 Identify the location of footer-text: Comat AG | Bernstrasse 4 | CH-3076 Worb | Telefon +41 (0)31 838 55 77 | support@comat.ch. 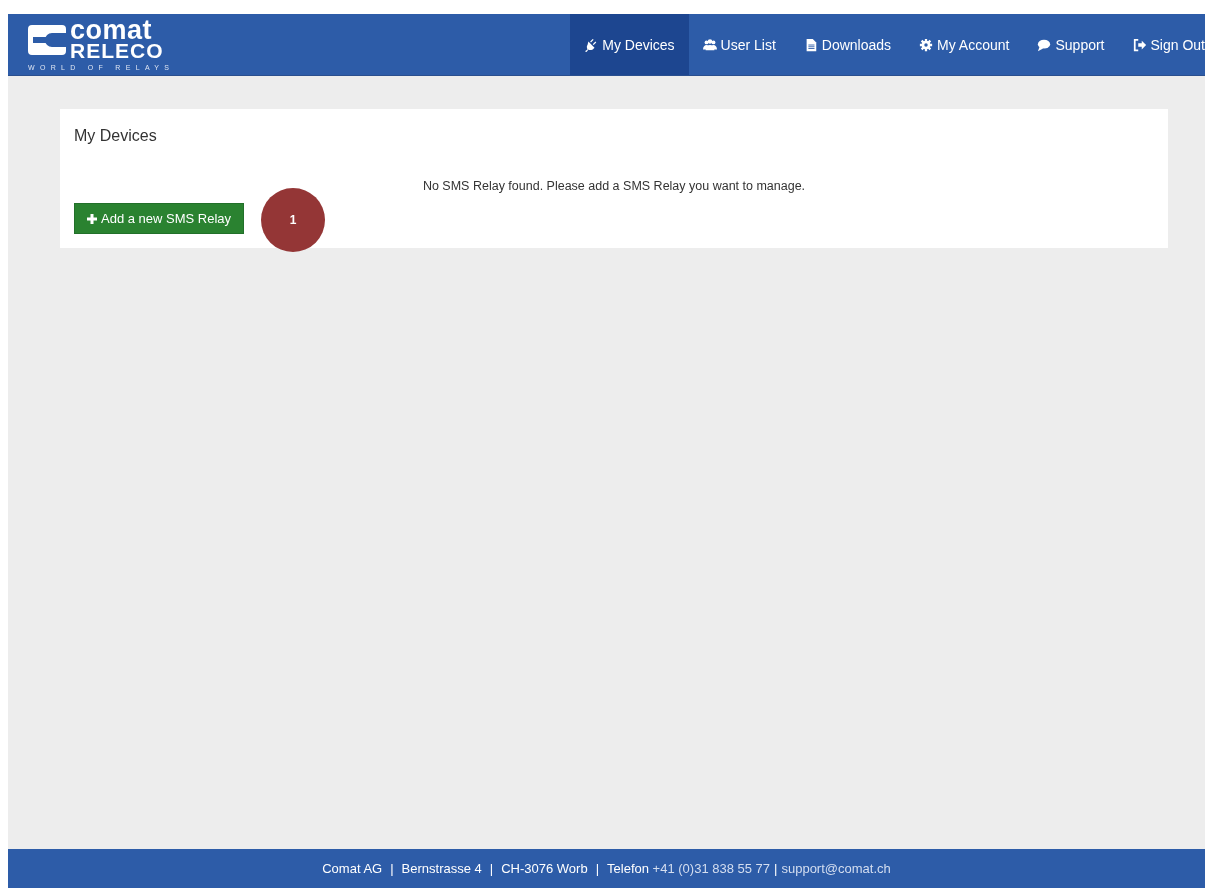
(606, 868).